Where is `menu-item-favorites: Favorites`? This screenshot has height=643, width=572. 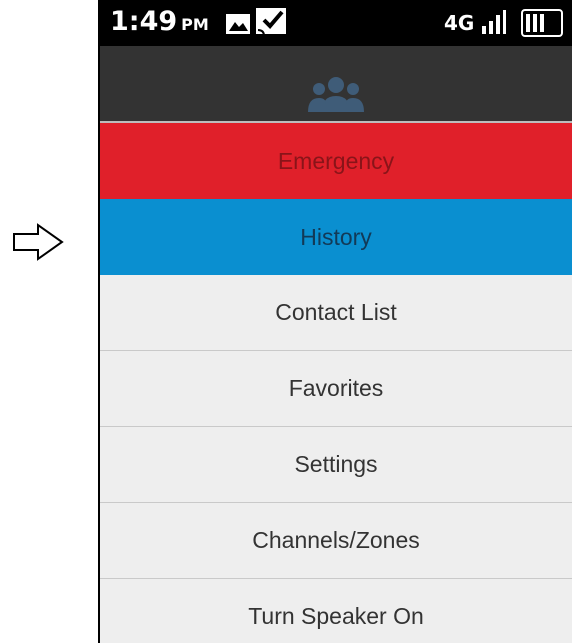
menu-item-favorites: Favorites is located at coordinates (336, 389).